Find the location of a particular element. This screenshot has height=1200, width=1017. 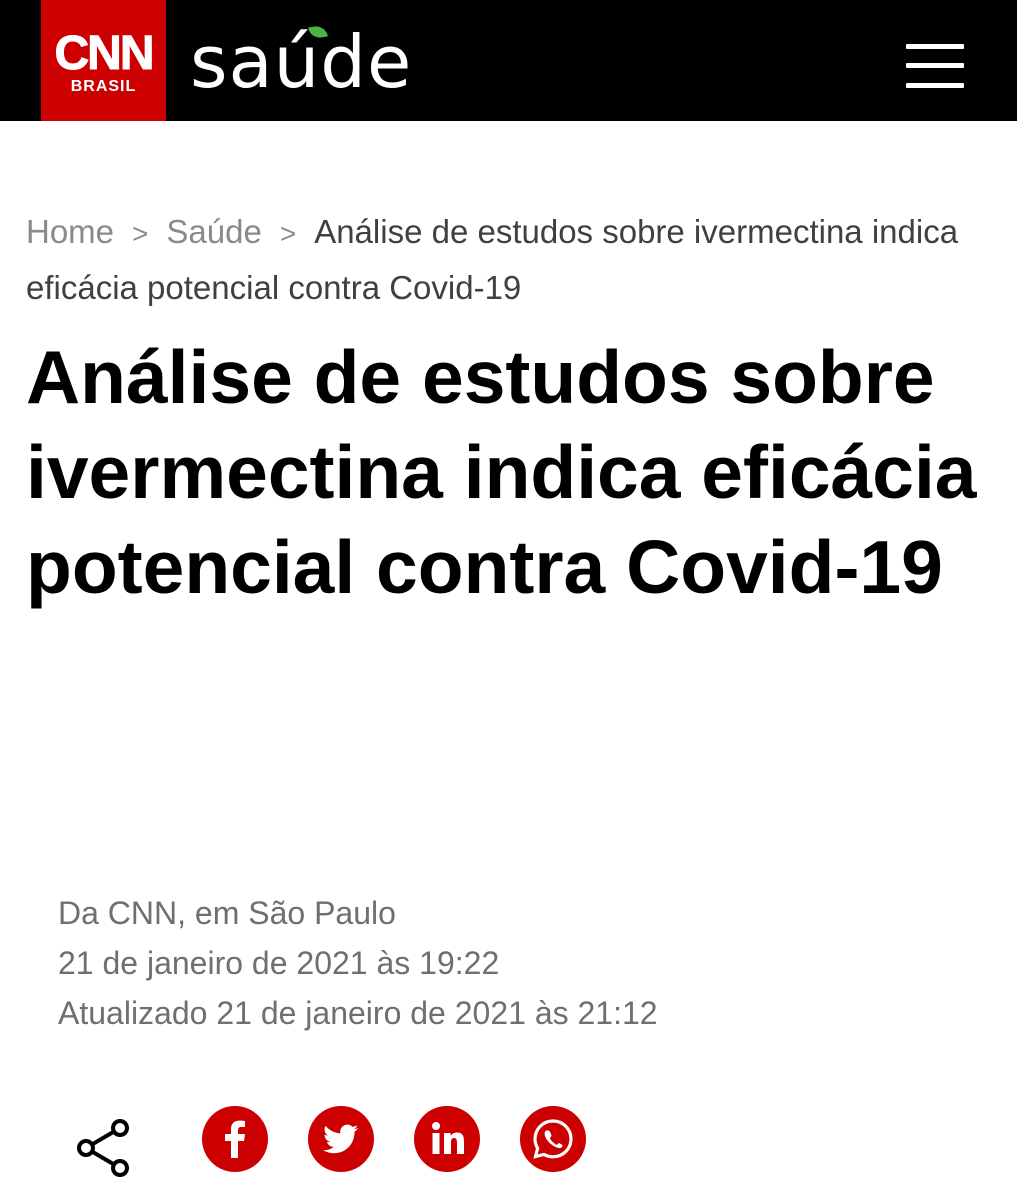

twitter-icon is located at coordinates (340, 1139).